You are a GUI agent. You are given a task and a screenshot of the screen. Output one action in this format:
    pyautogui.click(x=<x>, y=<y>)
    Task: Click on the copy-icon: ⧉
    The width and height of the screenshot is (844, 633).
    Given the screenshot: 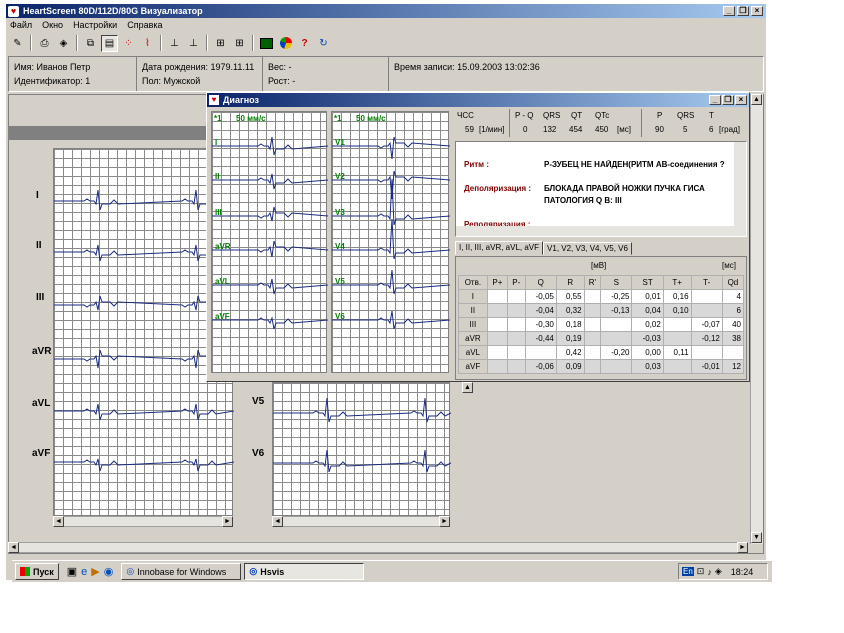 What is the action you would take?
    pyautogui.click(x=90, y=43)
    